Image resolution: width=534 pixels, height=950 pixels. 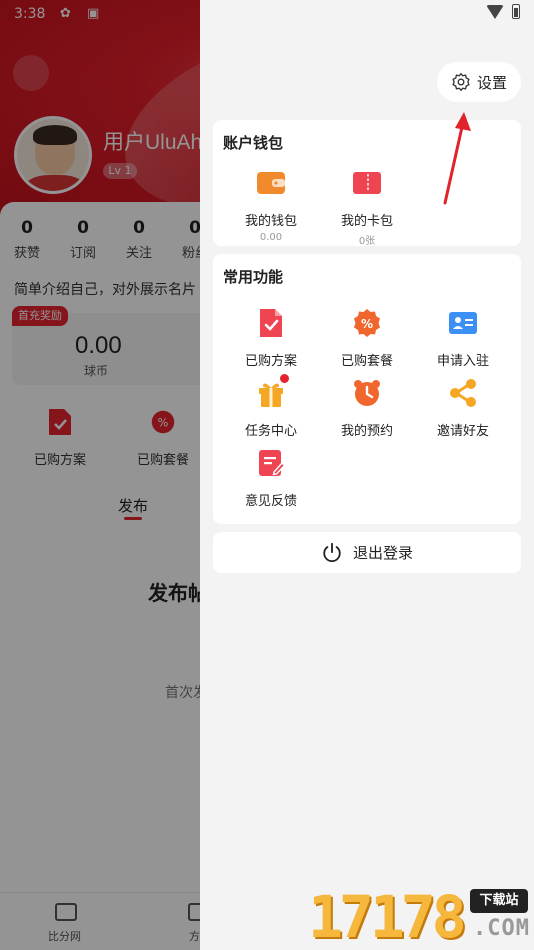 I want to click on apply-join-icon, so click(x=463, y=323).